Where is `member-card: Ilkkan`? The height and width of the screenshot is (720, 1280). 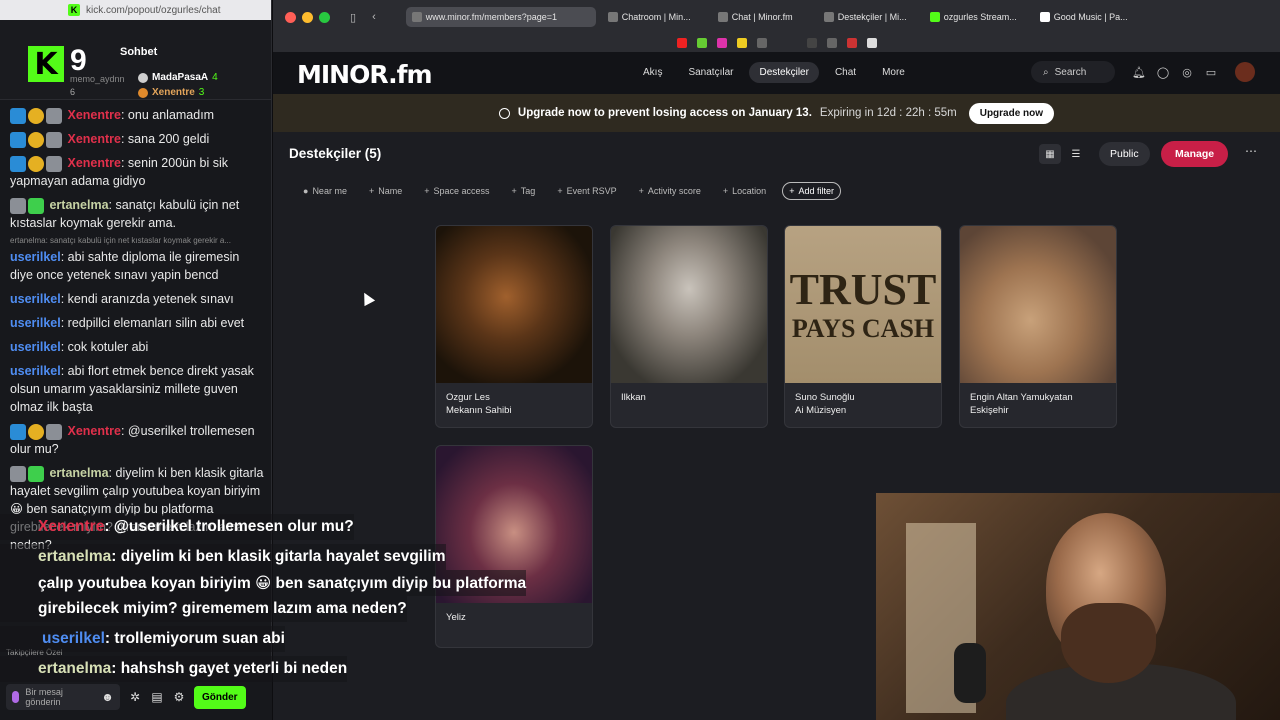
member-card: Ilkkan is located at coordinates (689, 326).